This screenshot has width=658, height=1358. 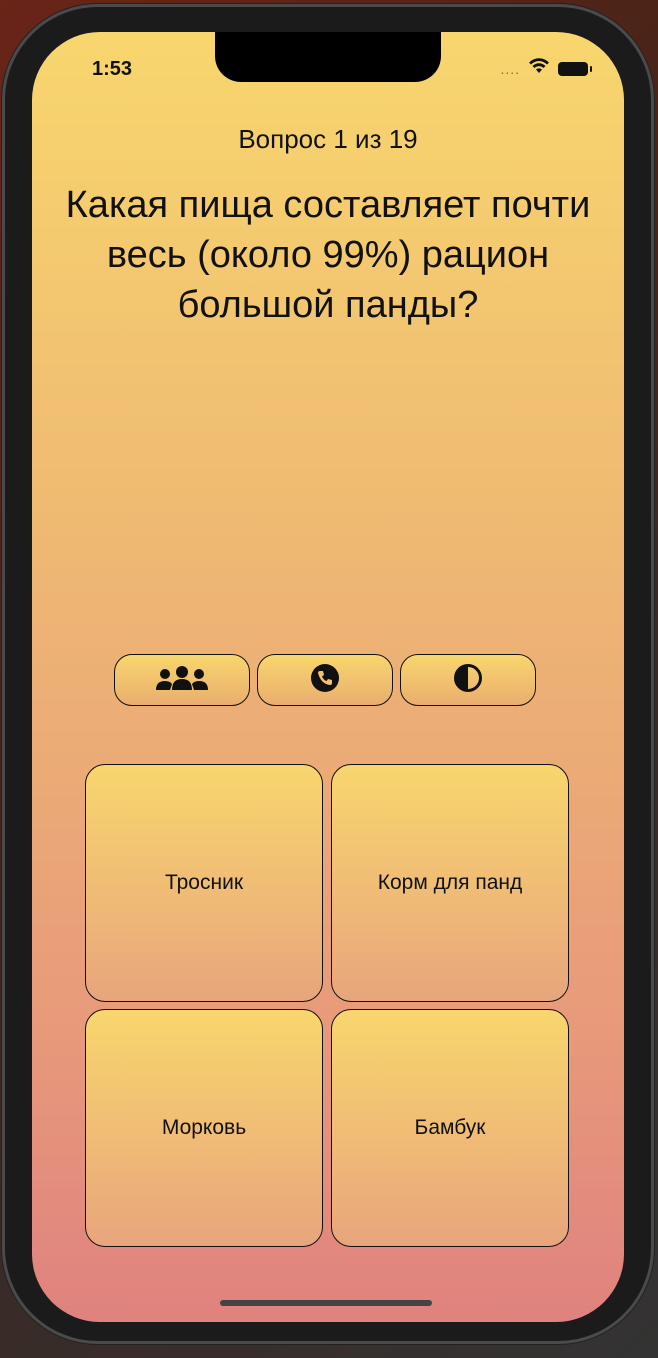 I want to click on status-time: 1:53, so click(x=112, y=69).